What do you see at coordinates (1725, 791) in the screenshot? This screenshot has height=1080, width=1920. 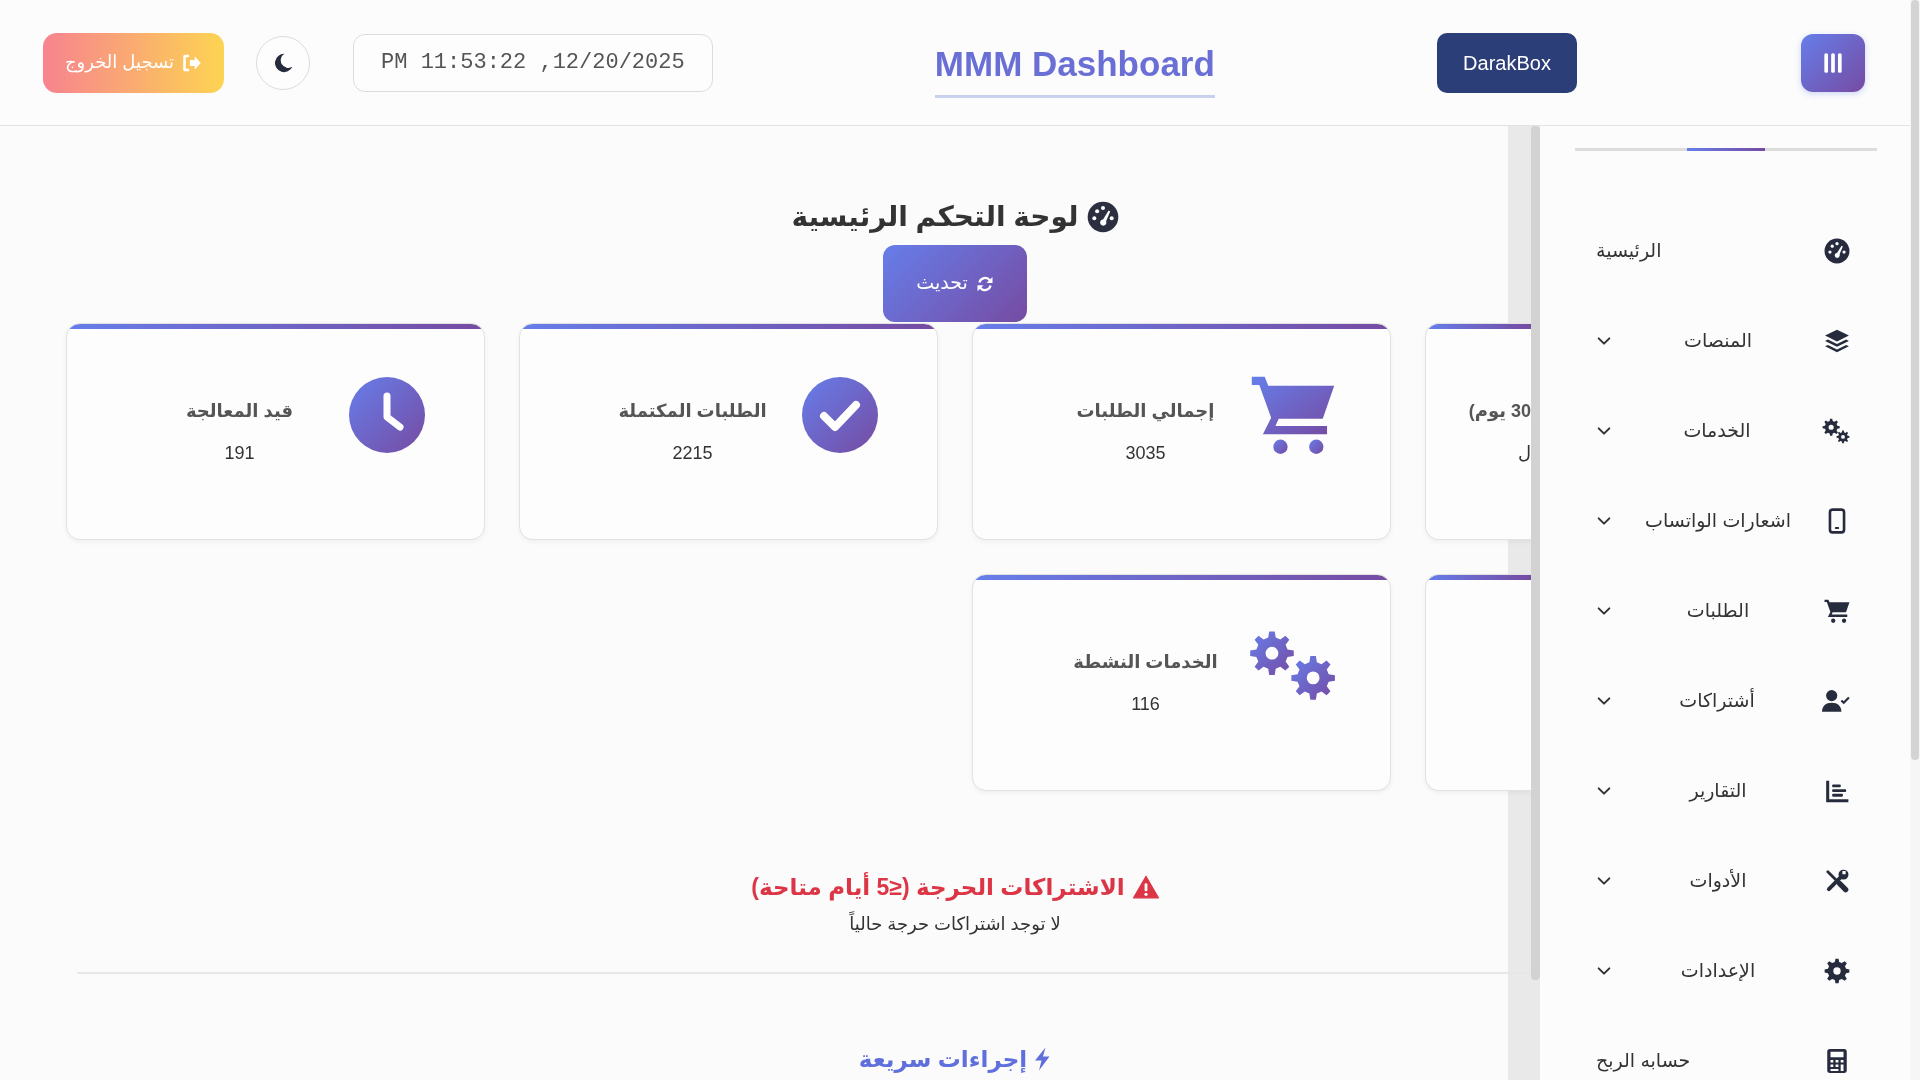 I see `sidebar-item: التقارير` at bounding box center [1725, 791].